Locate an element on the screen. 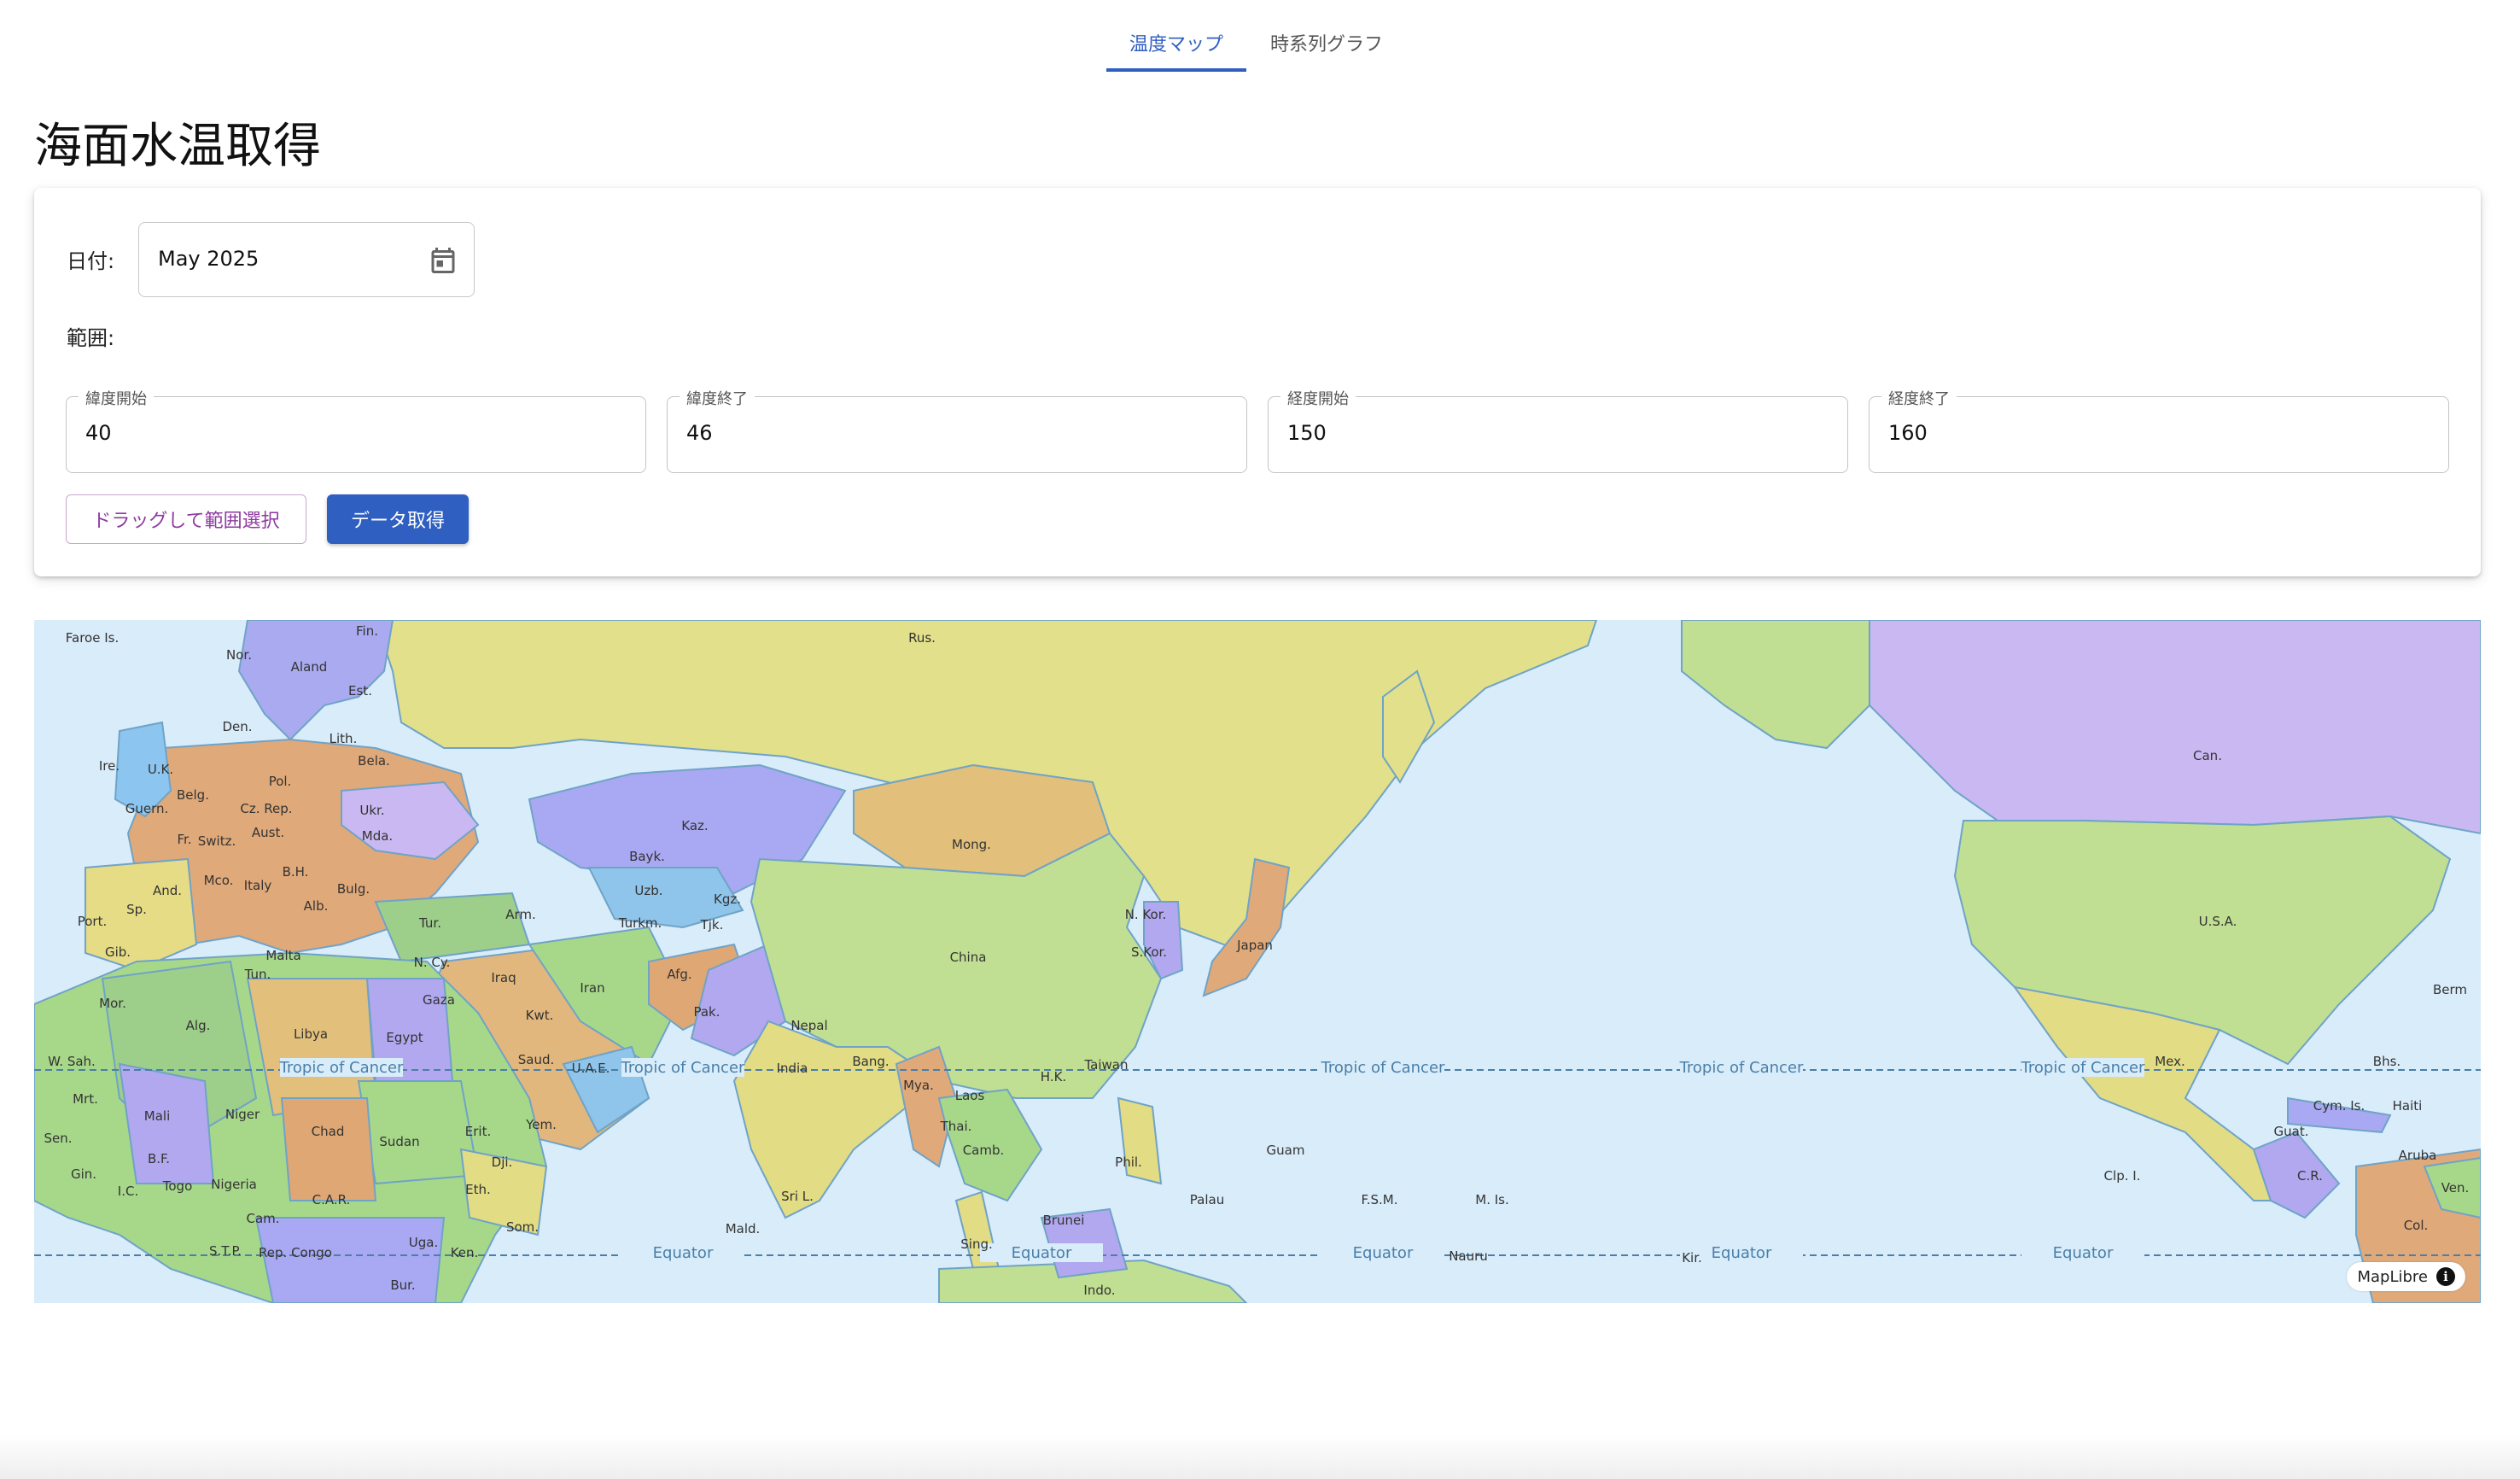 The width and height of the screenshot is (2520, 1479). land-alaska is located at coordinates (1775, 685).